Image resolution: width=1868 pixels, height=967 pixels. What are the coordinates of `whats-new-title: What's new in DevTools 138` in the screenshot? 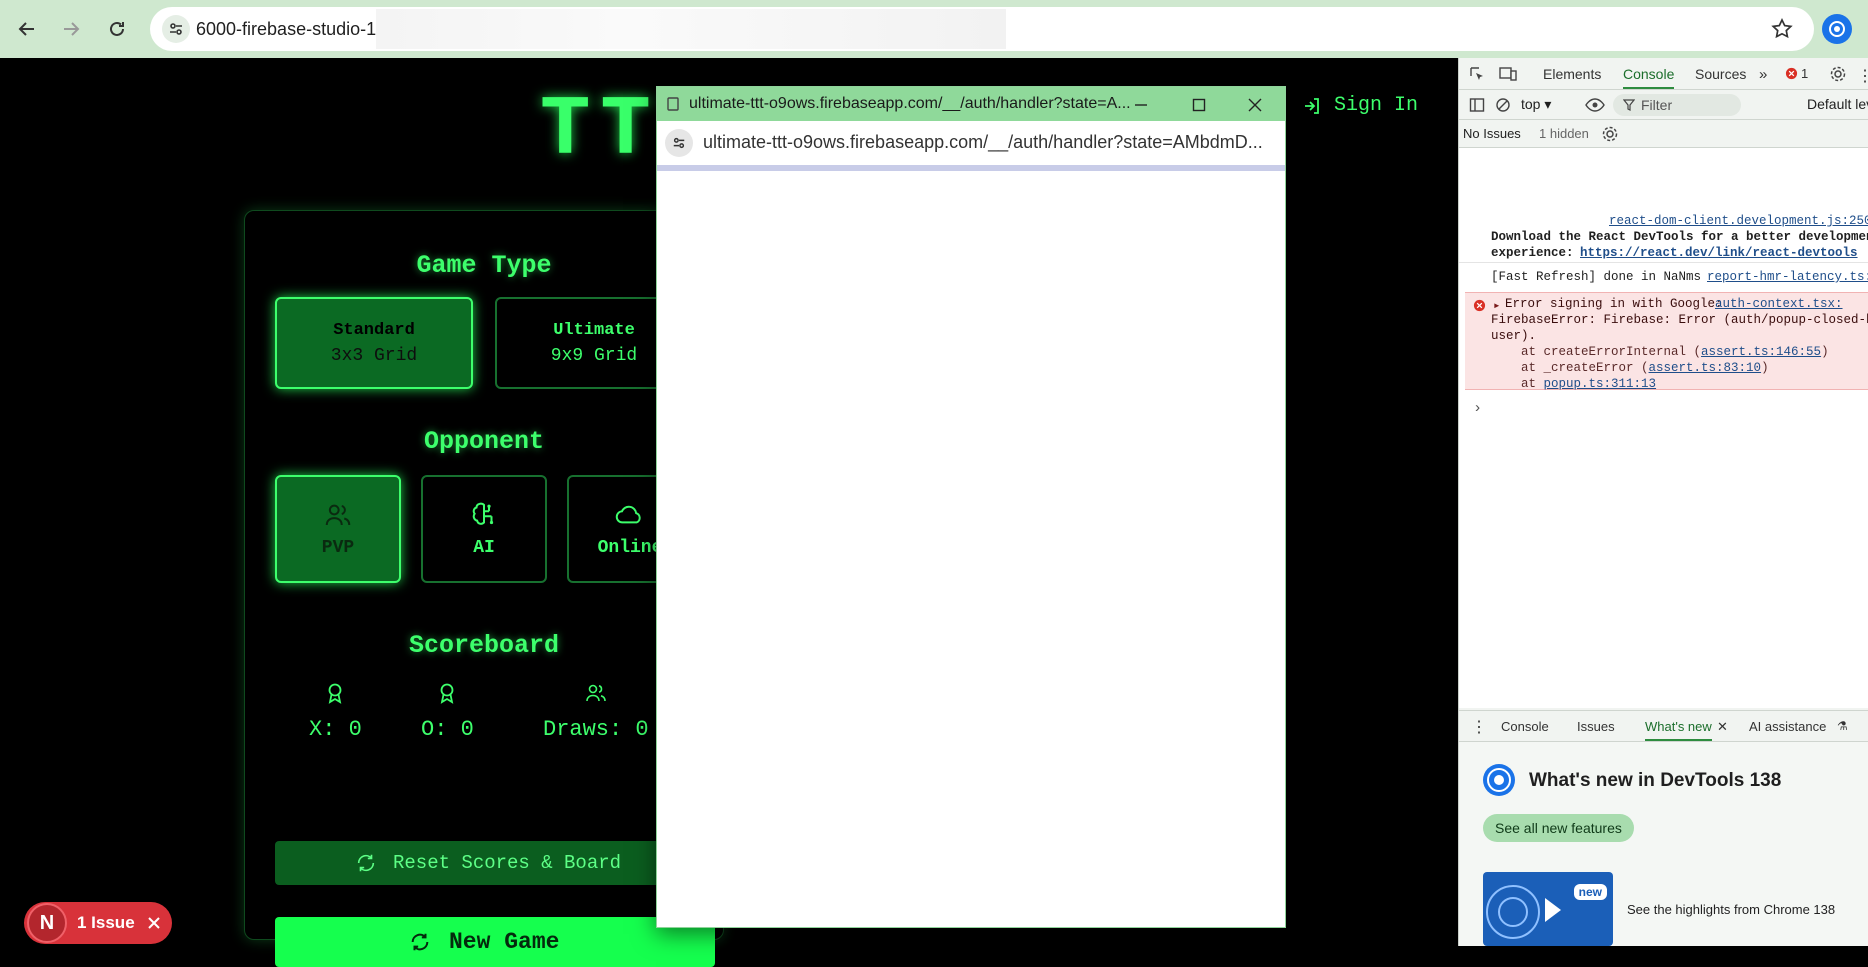 It's located at (1655, 780).